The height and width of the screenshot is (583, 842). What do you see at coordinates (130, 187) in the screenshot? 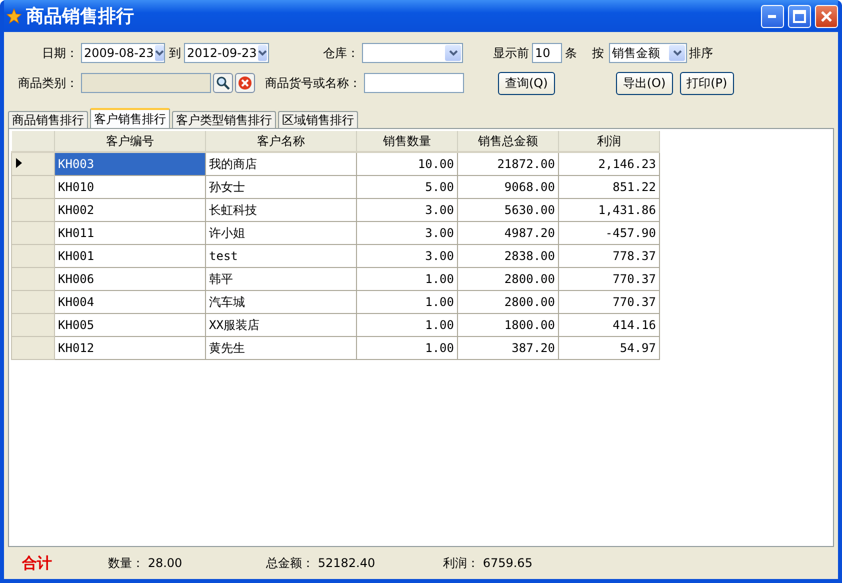
I see `table-cell: KH010` at bounding box center [130, 187].